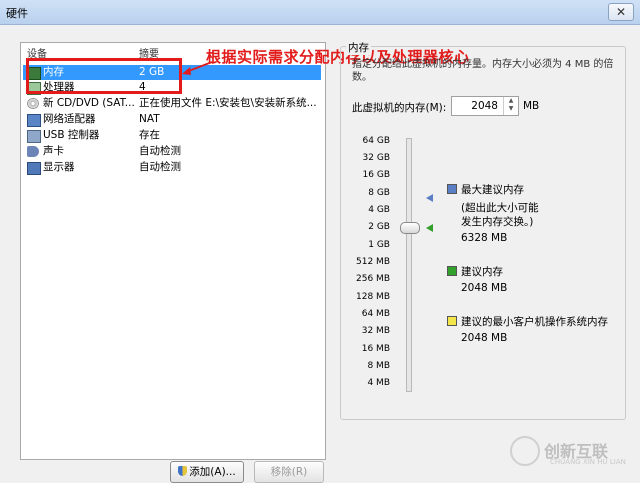 The width and height of the screenshot is (640, 483). I want to click on spin-up-icon: ▲, so click(511, 101).